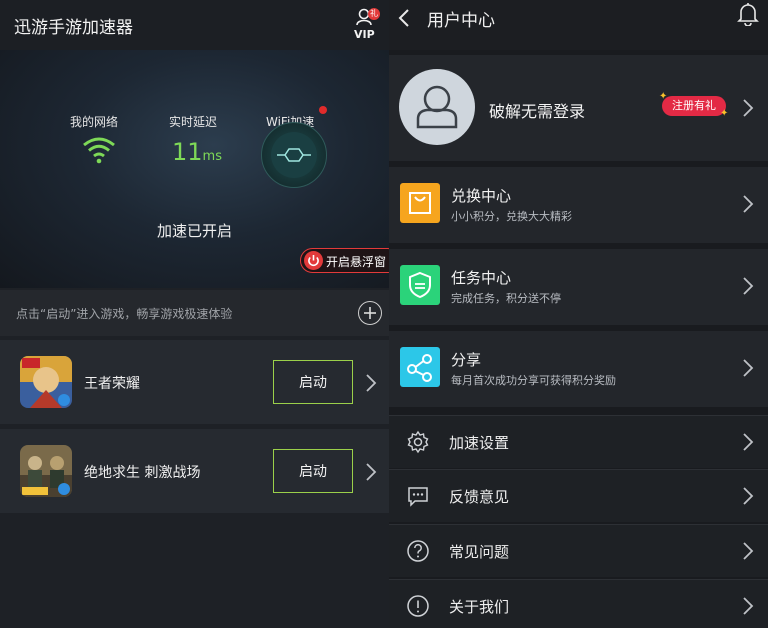 The width and height of the screenshot is (768, 628). I want to click on exchange-center-item: 兑换中心 小小积分，兑换大大精彩, so click(578, 205).